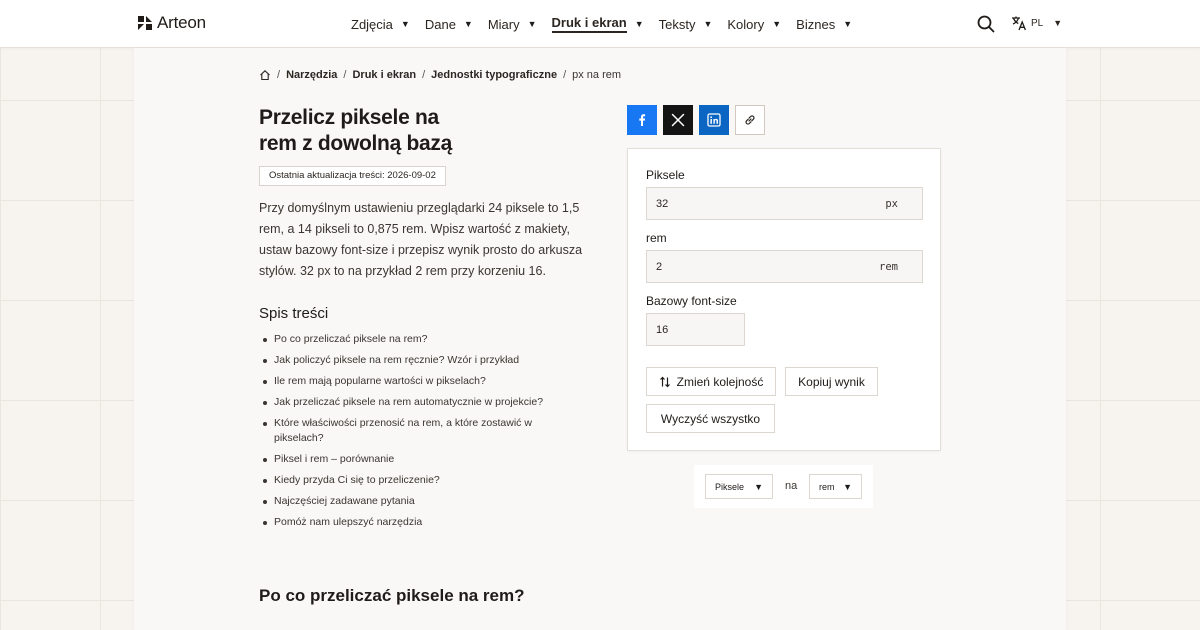 Image resolution: width=1200 pixels, height=630 pixels. I want to click on translate-icon, so click(1019, 23).